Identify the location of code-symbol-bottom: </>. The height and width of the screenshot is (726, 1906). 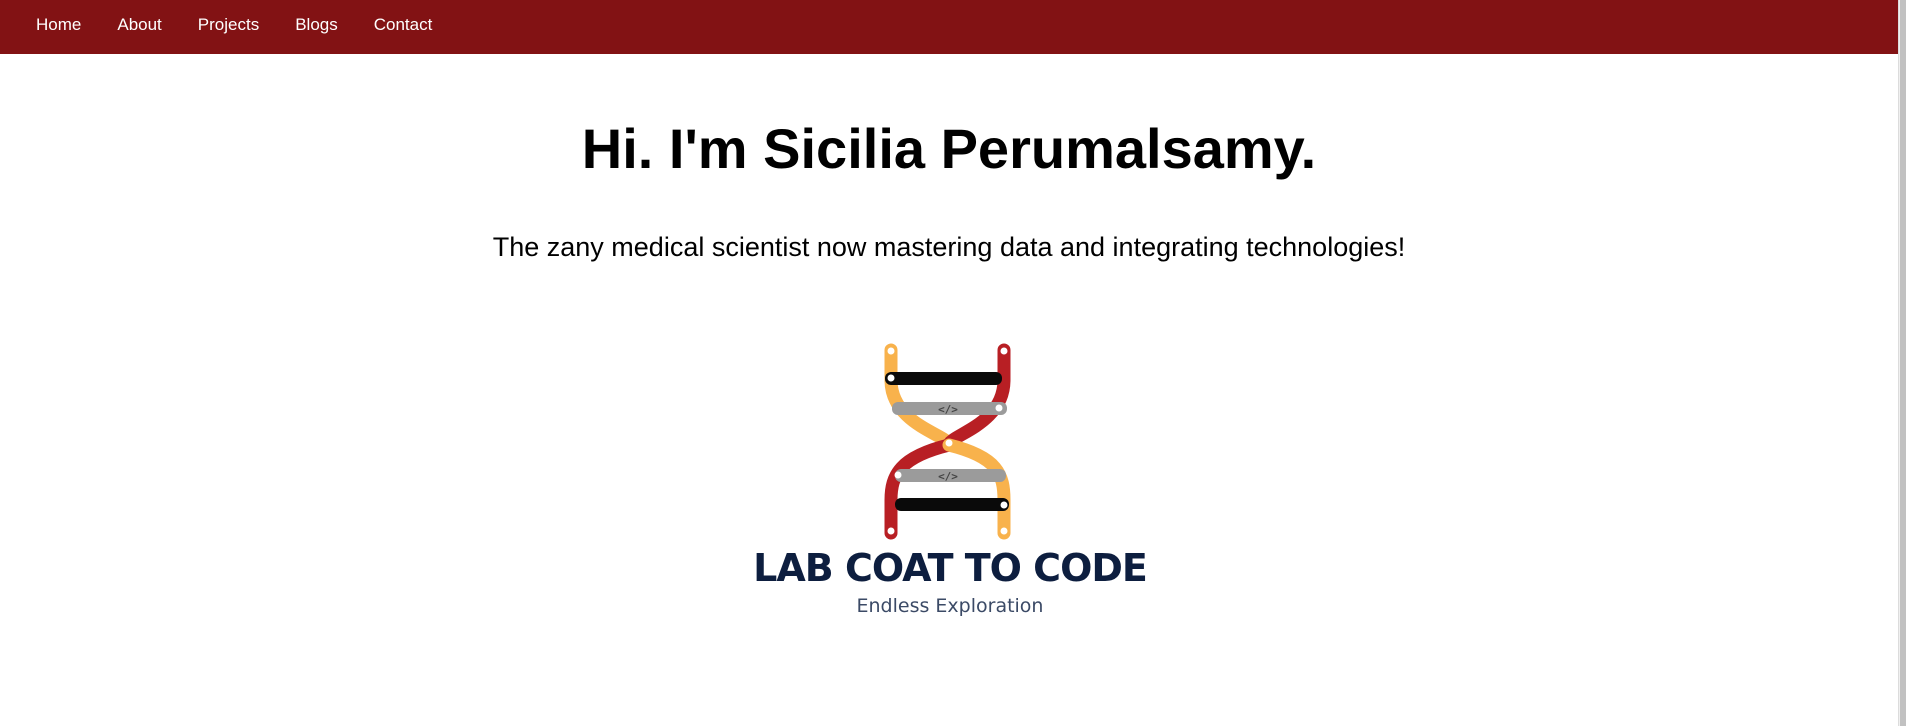
(948, 476).